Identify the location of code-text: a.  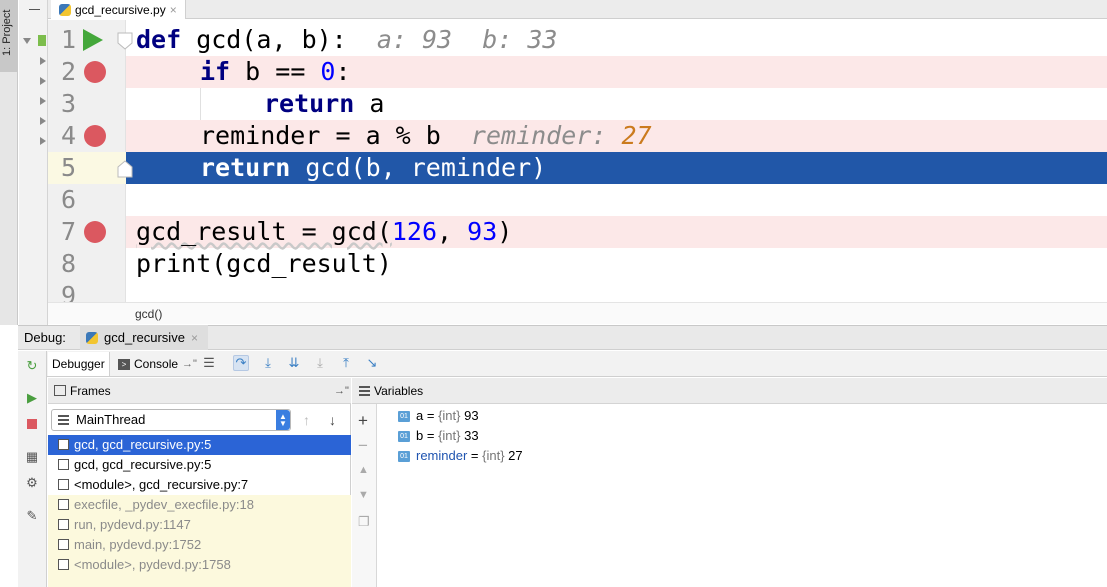
(369, 103).